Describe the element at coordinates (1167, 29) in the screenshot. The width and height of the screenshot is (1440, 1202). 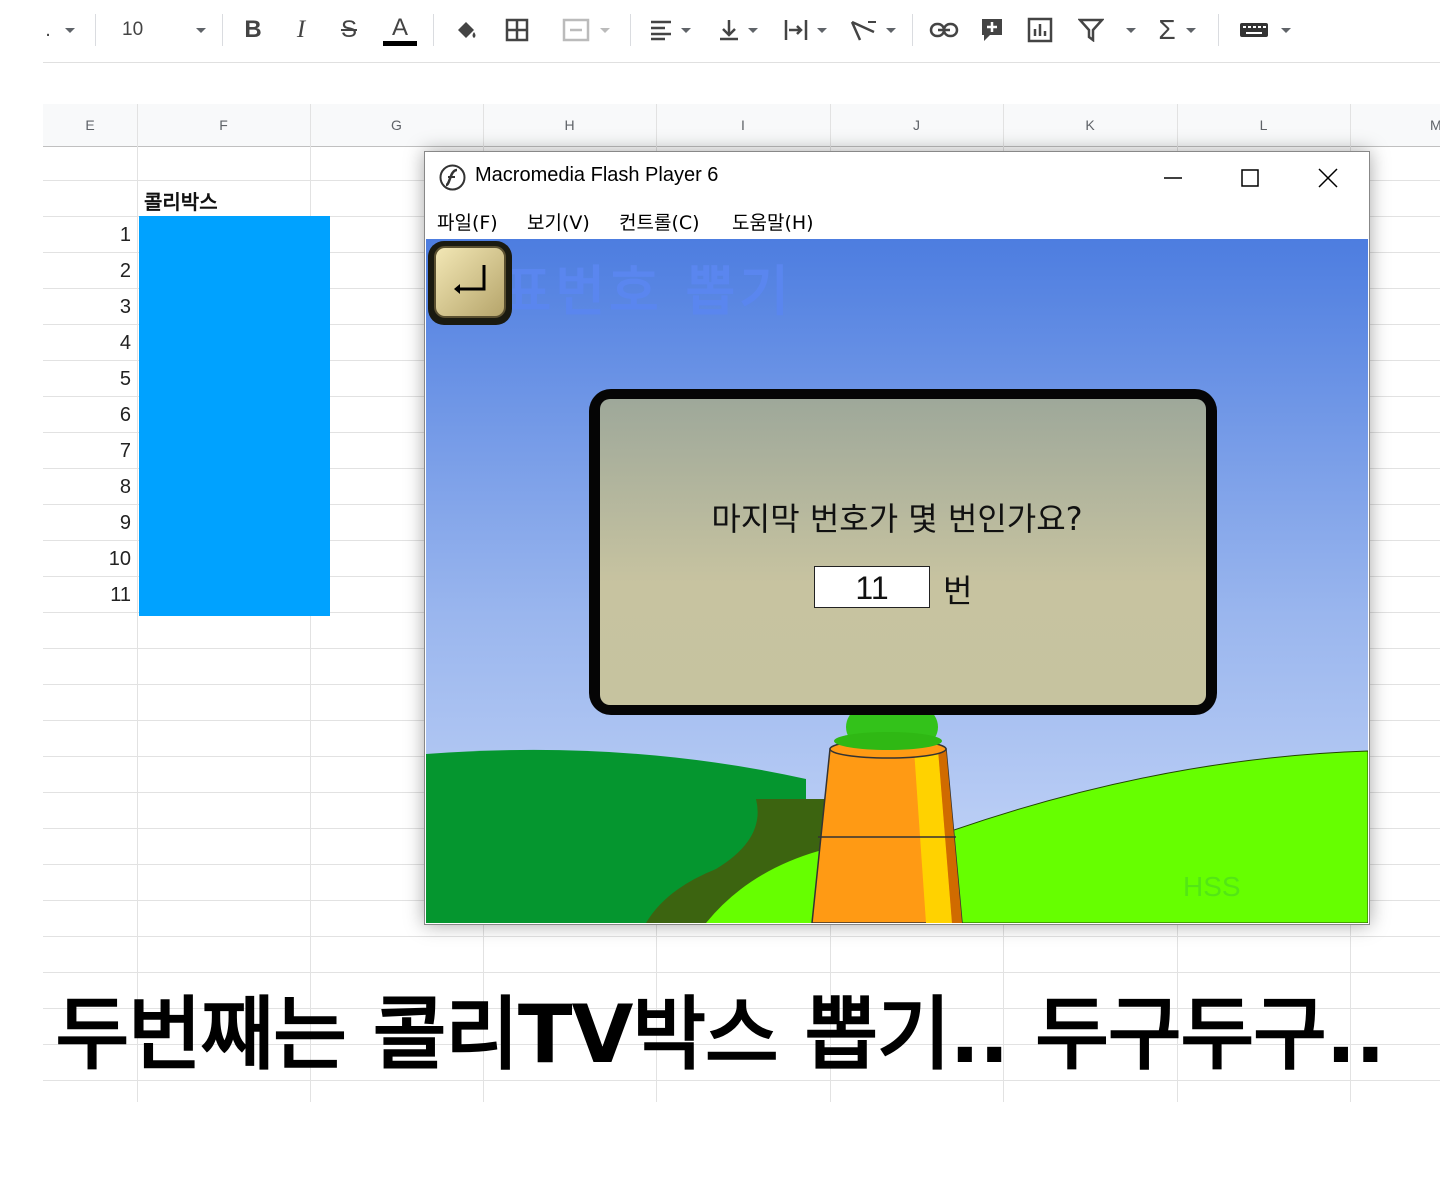
I see `functions-icon: Σ` at that location.